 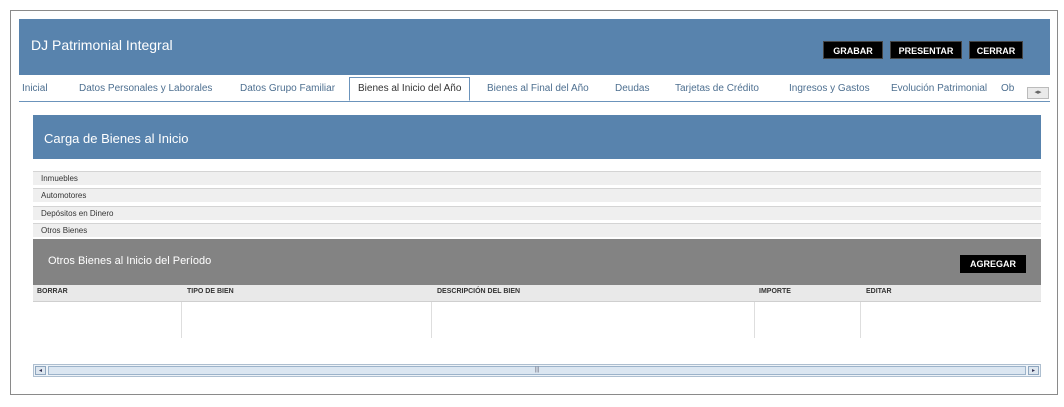 What do you see at coordinates (410, 89) in the screenshot?
I see `tab-bienes-inicio: Bienes al Inicio del Año` at bounding box center [410, 89].